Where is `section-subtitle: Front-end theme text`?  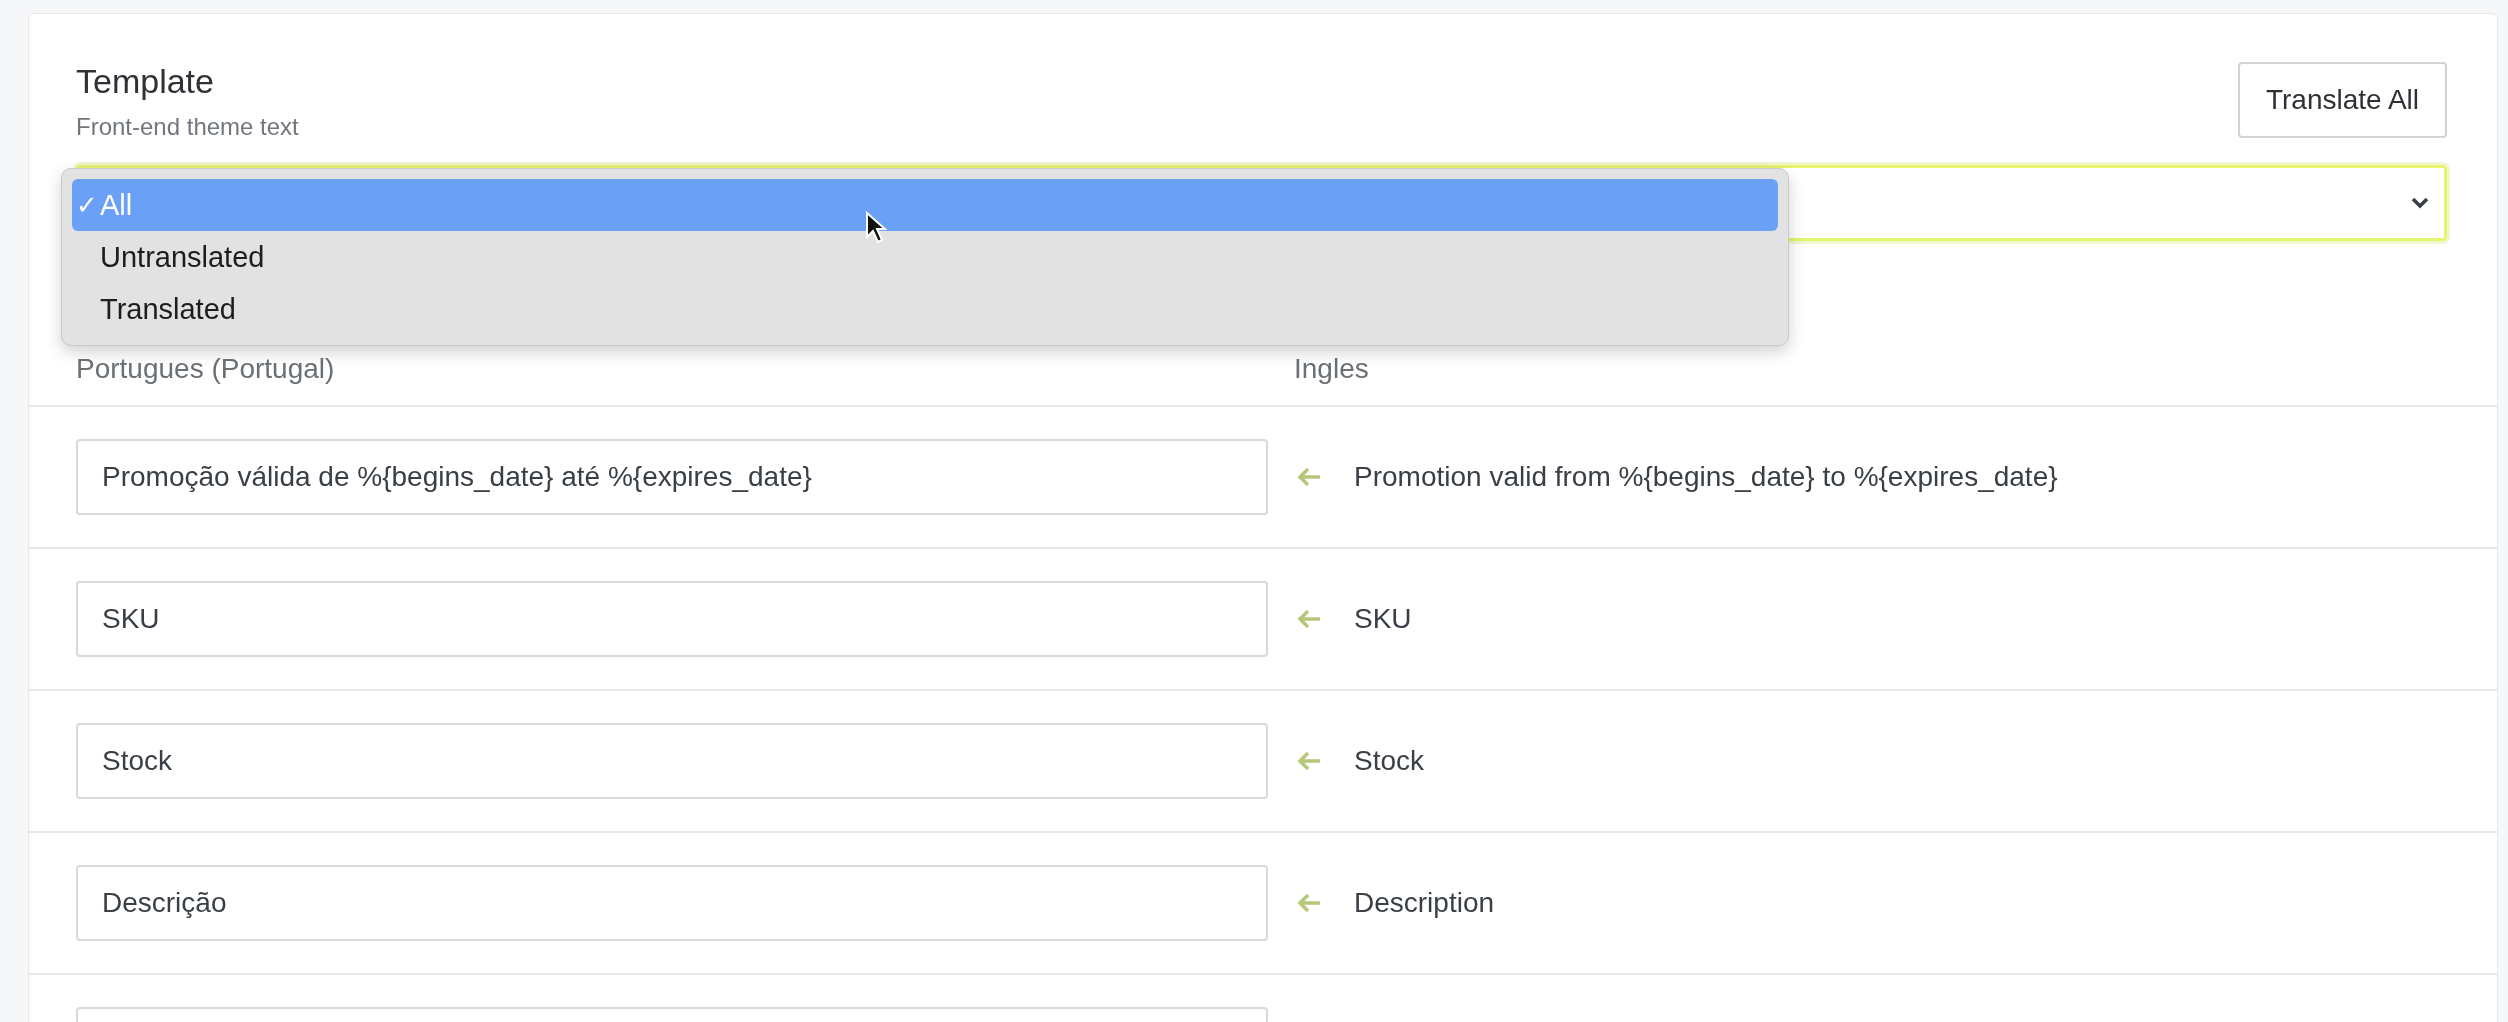 section-subtitle: Front-end theme text is located at coordinates (187, 127).